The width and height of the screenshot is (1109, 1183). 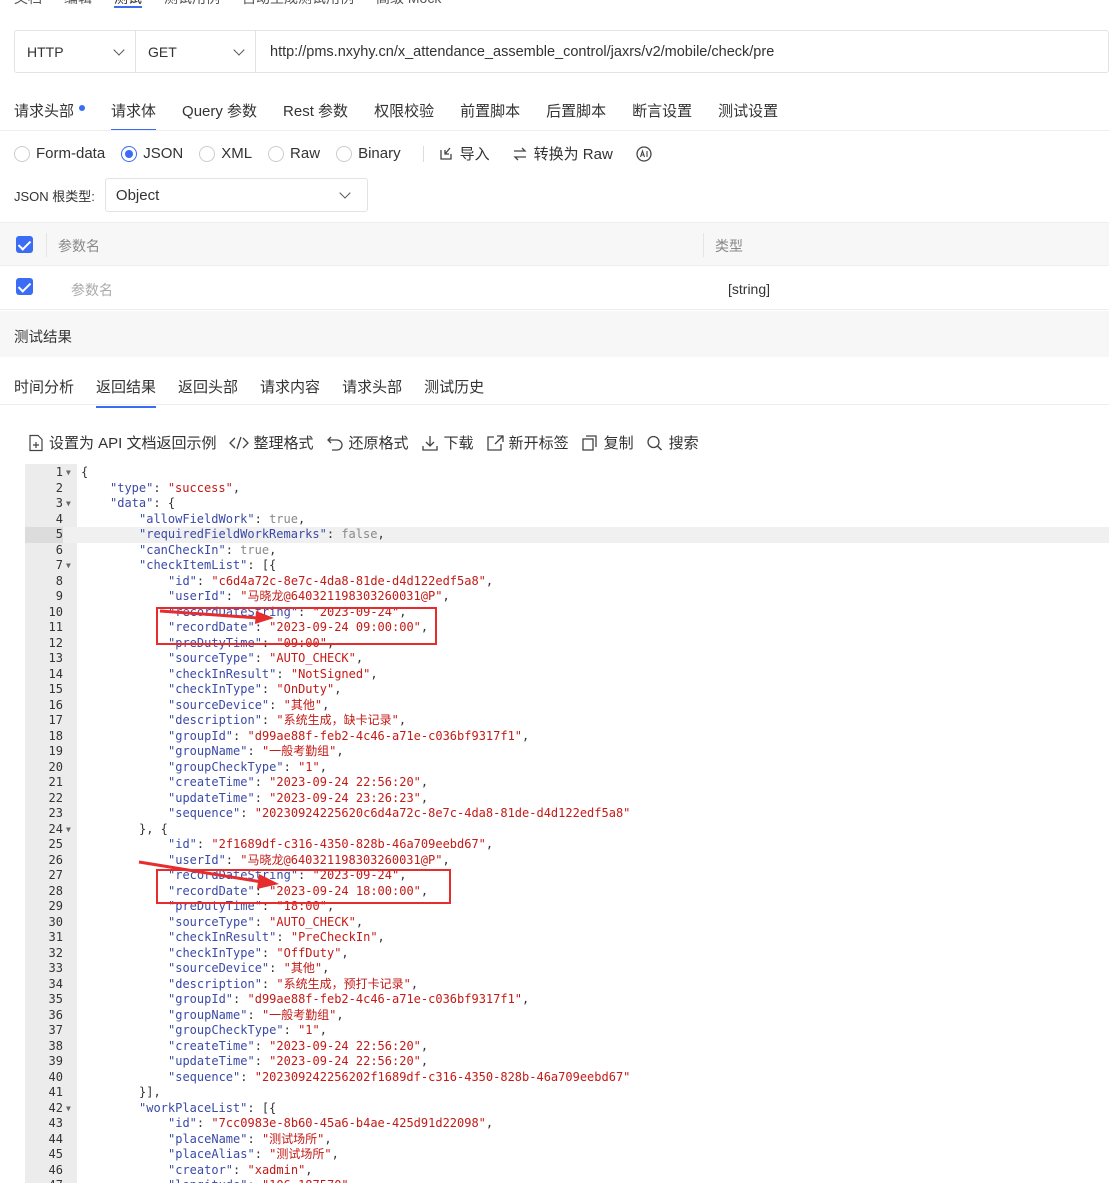 I want to click on import-icon, so click(x=445, y=153).